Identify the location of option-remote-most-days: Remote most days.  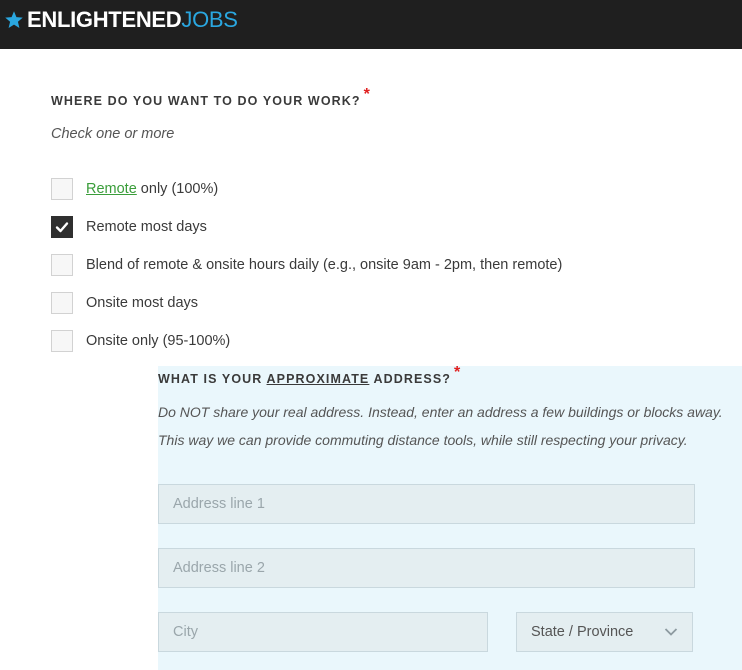
(129, 227).